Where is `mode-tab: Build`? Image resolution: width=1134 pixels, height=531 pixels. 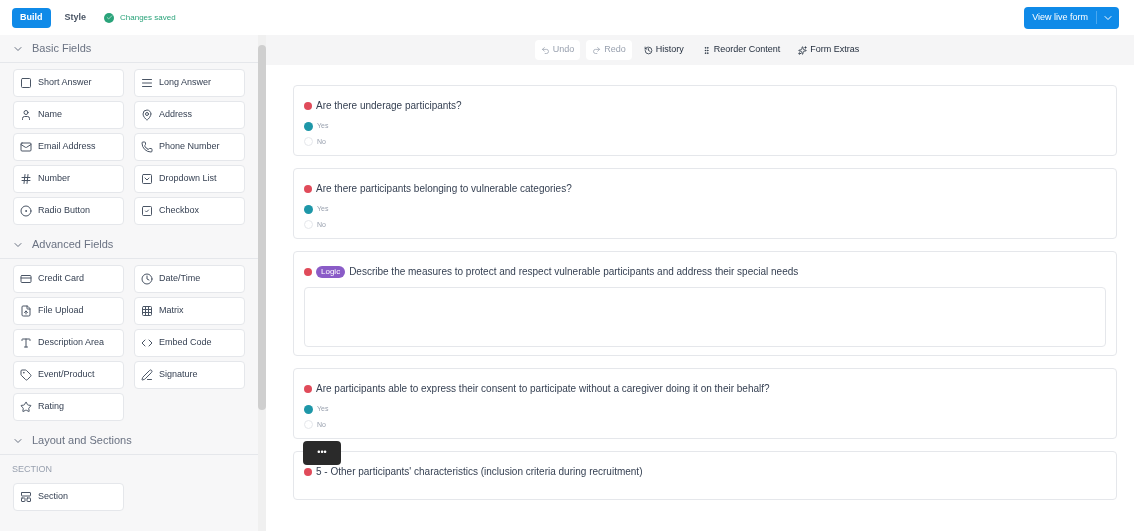 mode-tab: Build is located at coordinates (31, 17).